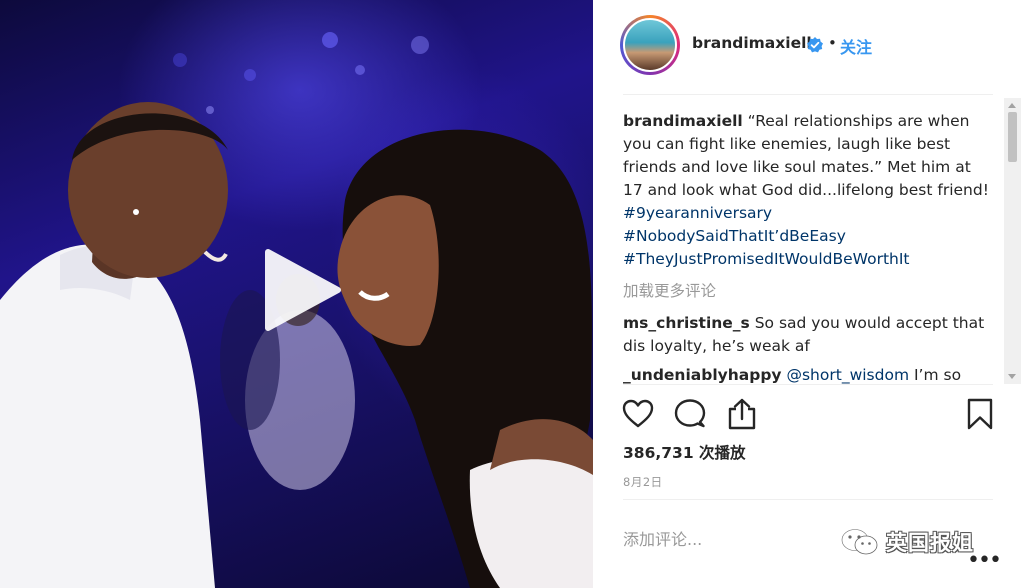 This screenshot has width=1022, height=588. Describe the element at coordinates (658, 453) in the screenshot. I see `view-count-number: 386,731` at that location.